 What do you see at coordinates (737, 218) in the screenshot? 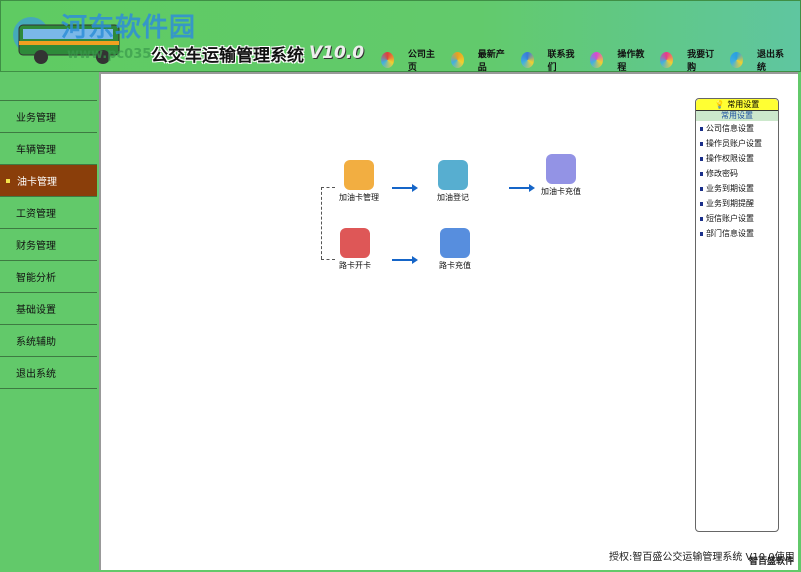
I see `panel-link: 短信账户设置` at bounding box center [737, 218].